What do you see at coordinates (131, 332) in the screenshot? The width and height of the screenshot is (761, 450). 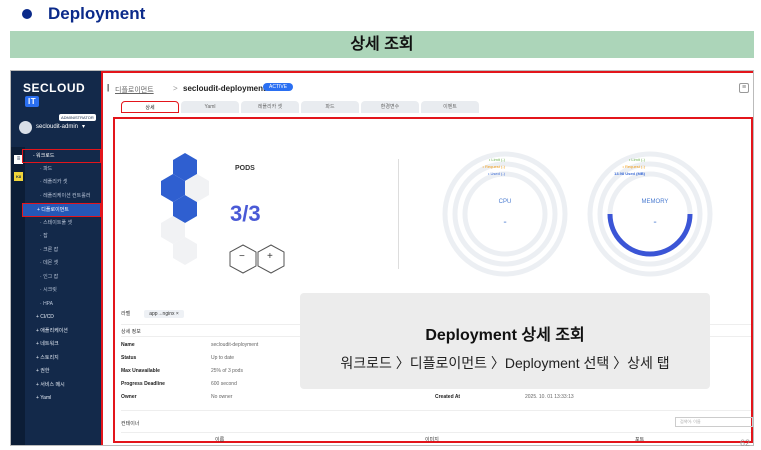 I see `info-title: 상세 정보` at bounding box center [131, 332].